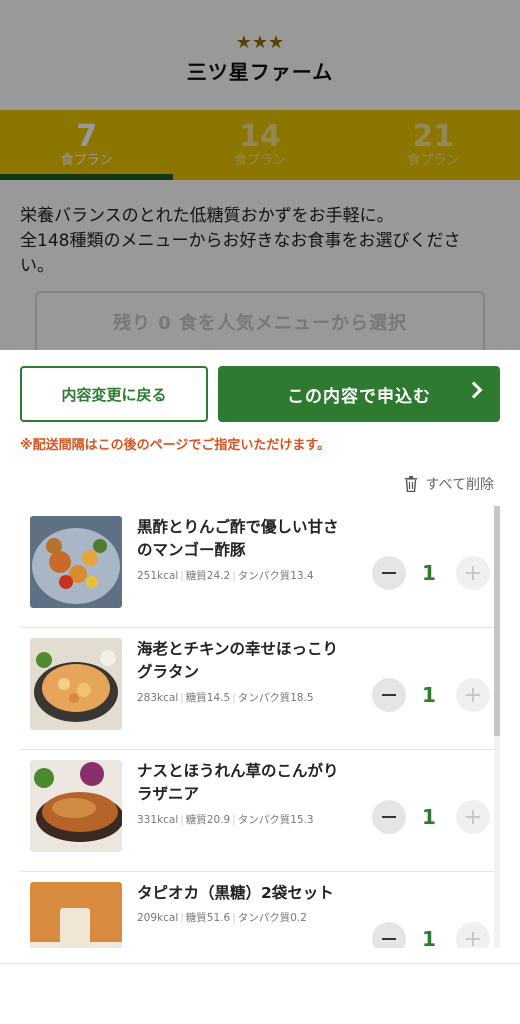 This screenshot has width=520, height=1024. I want to click on back-to-edit-button: 内容変更に戻る, so click(114, 394).